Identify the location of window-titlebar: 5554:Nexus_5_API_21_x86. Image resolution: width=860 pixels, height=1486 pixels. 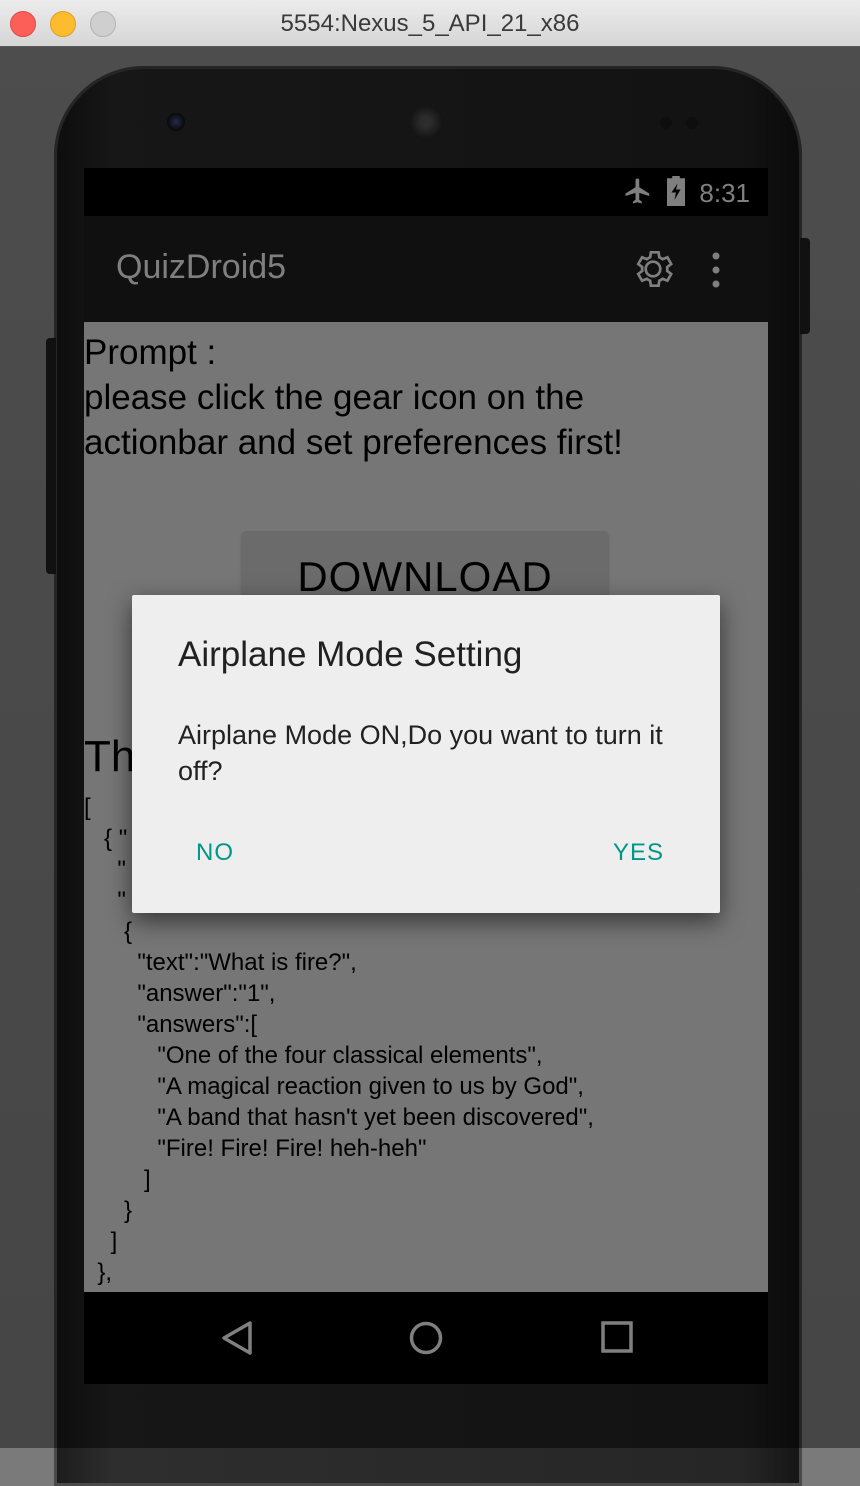
(430, 23).